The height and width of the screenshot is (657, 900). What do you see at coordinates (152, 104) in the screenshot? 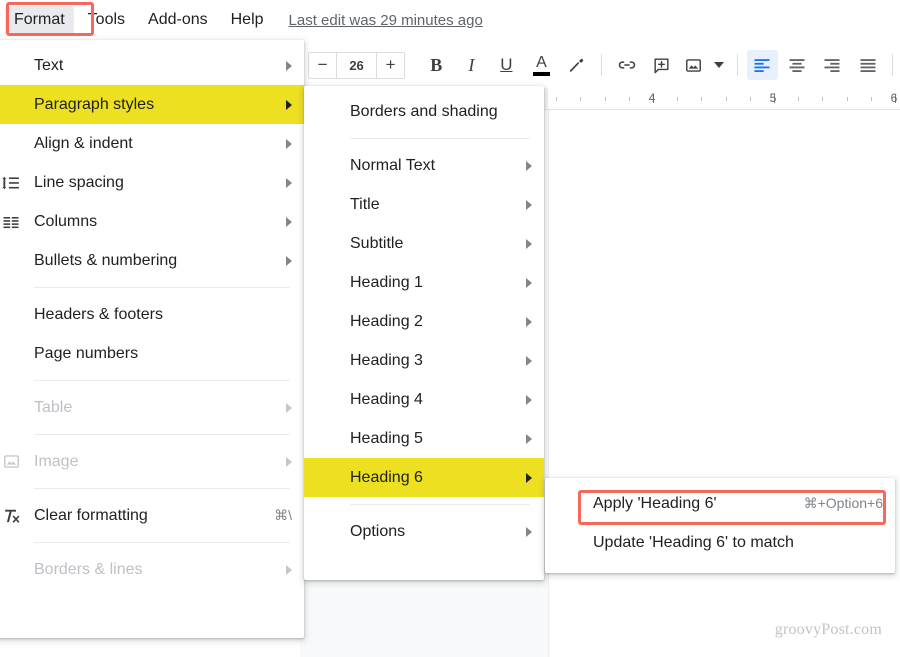
I see `format-menu-item-paragraph-styles: Paragraph styles` at bounding box center [152, 104].